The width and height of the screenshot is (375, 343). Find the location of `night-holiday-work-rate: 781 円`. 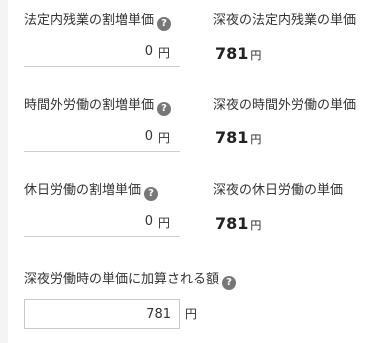

night-holiday-work-rate: 781 円 is located at coordinates (238, 223).